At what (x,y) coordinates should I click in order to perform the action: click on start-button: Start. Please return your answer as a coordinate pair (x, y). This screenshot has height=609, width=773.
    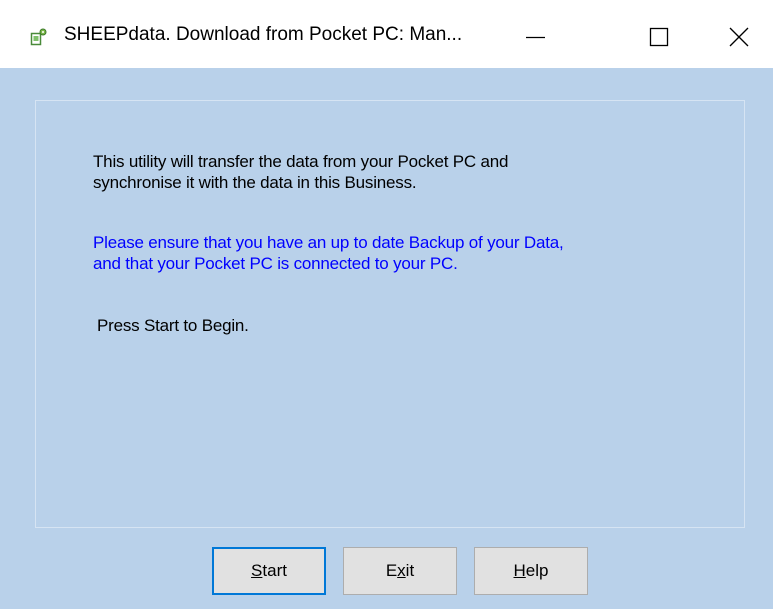
    Looking at the image, I should click on (269, 571).